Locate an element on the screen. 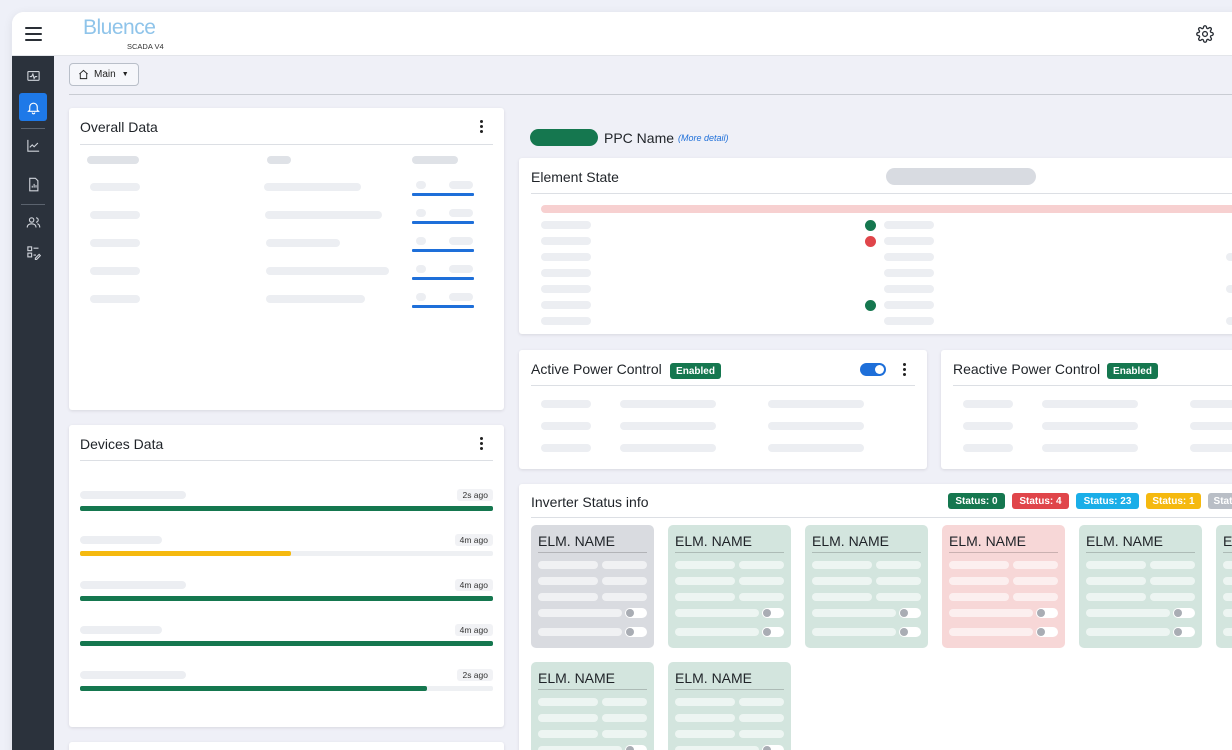 Image resolution: width=1232 pixels, height=750 pixels. next-card is located at coordinates (286, 746).